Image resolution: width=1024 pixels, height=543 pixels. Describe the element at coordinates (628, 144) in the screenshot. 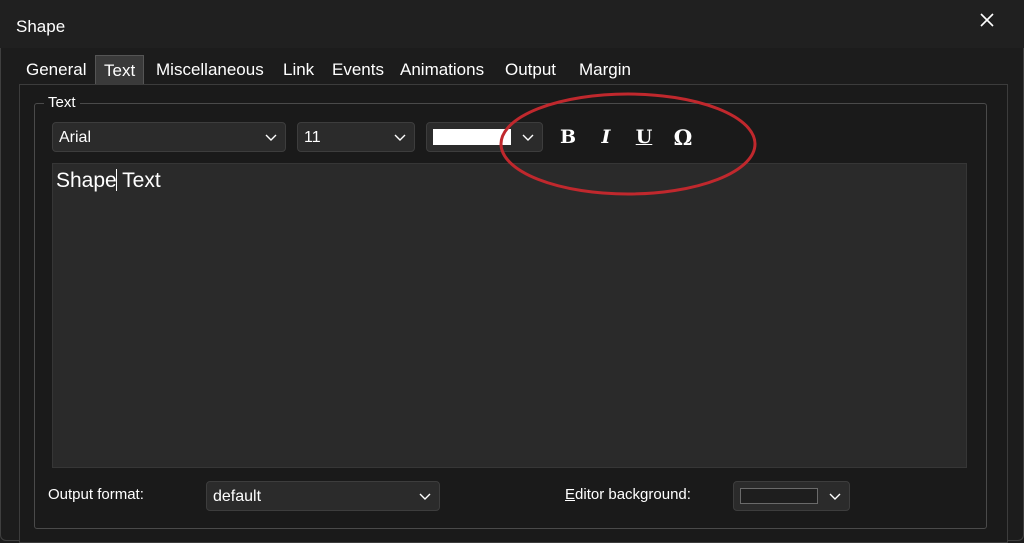

I see `highlight-ellipse-annotation` at that location.